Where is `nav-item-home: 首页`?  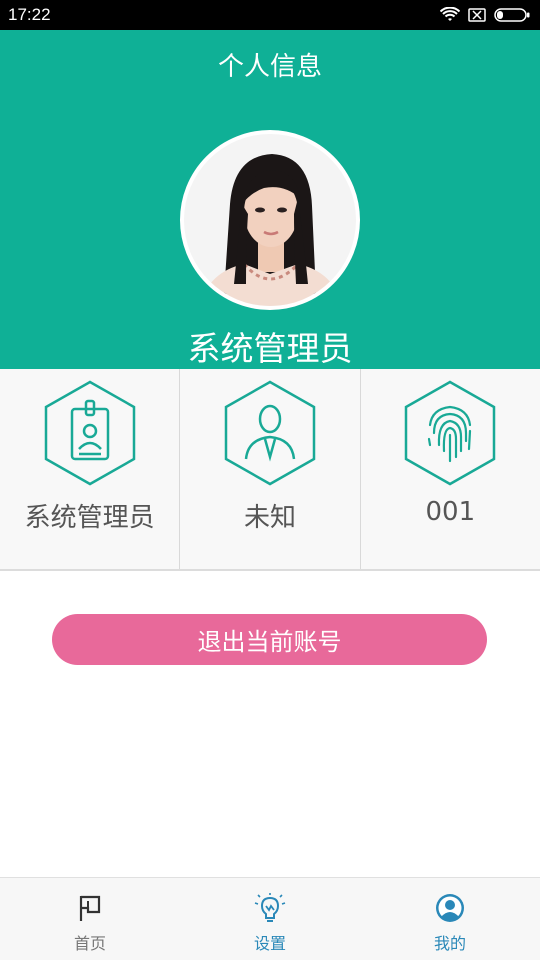 nav-item-home: 首页 is located at coordinates (90, 919).